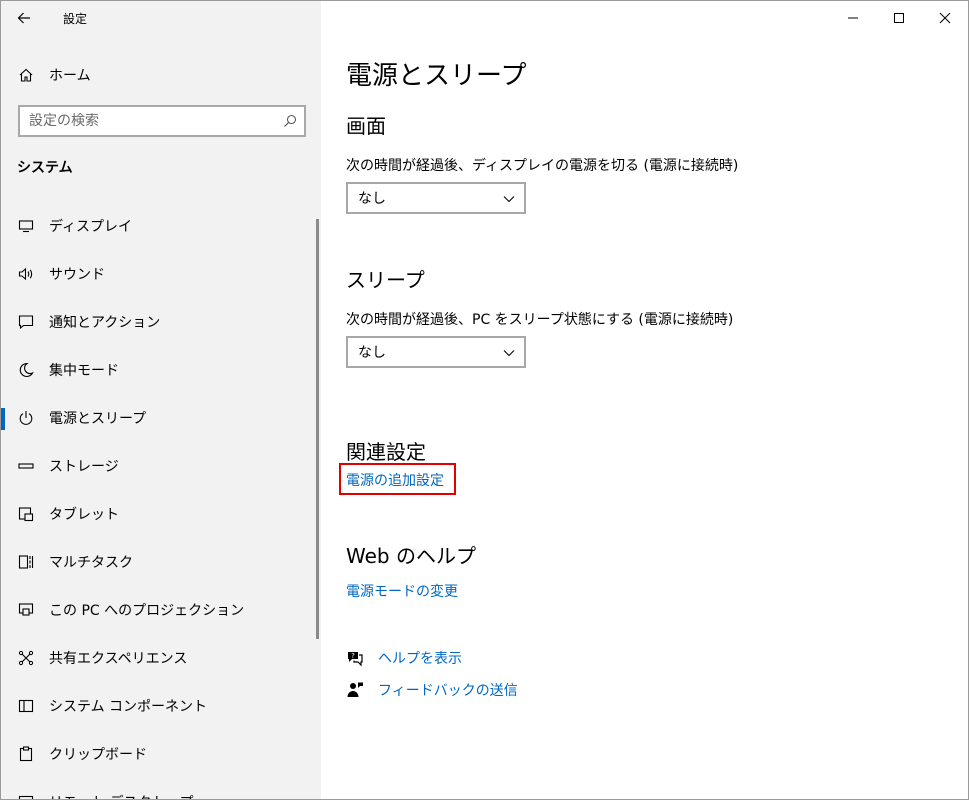  Describe the element at coordinates (161, 788) in the screenshot. I see `sidebar-item-remote: リモート デスクトップ` at that location.